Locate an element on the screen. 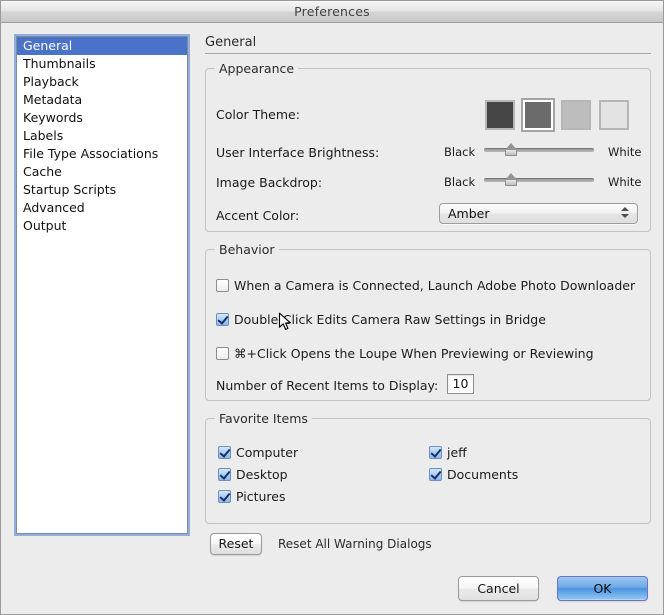 The width and height of the screenshot is (664, 615). chevron-updown-icon is located at coordinates (625, 214).